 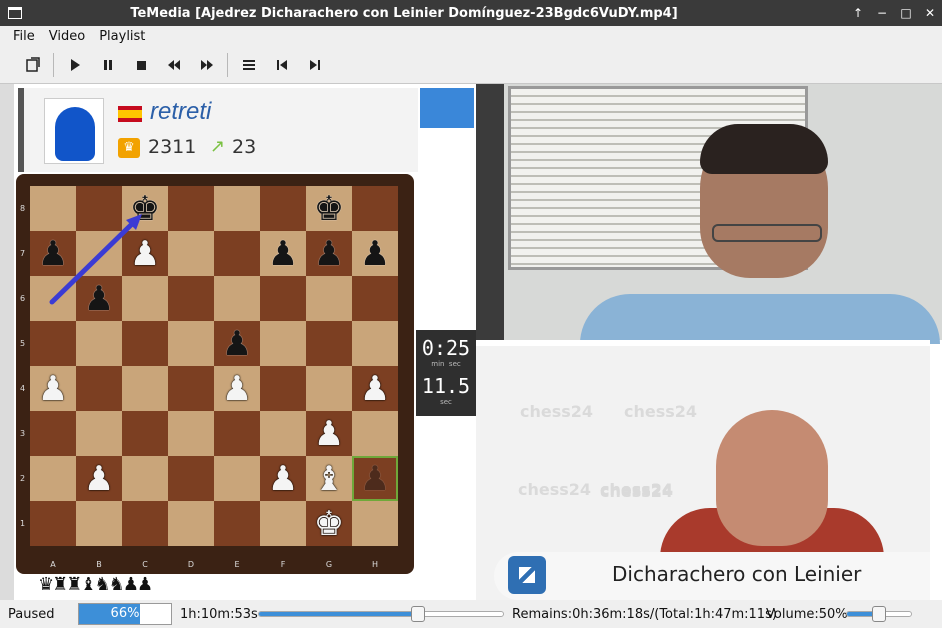 I want to click on minimize-icon: −, so click(x=882, y=13).